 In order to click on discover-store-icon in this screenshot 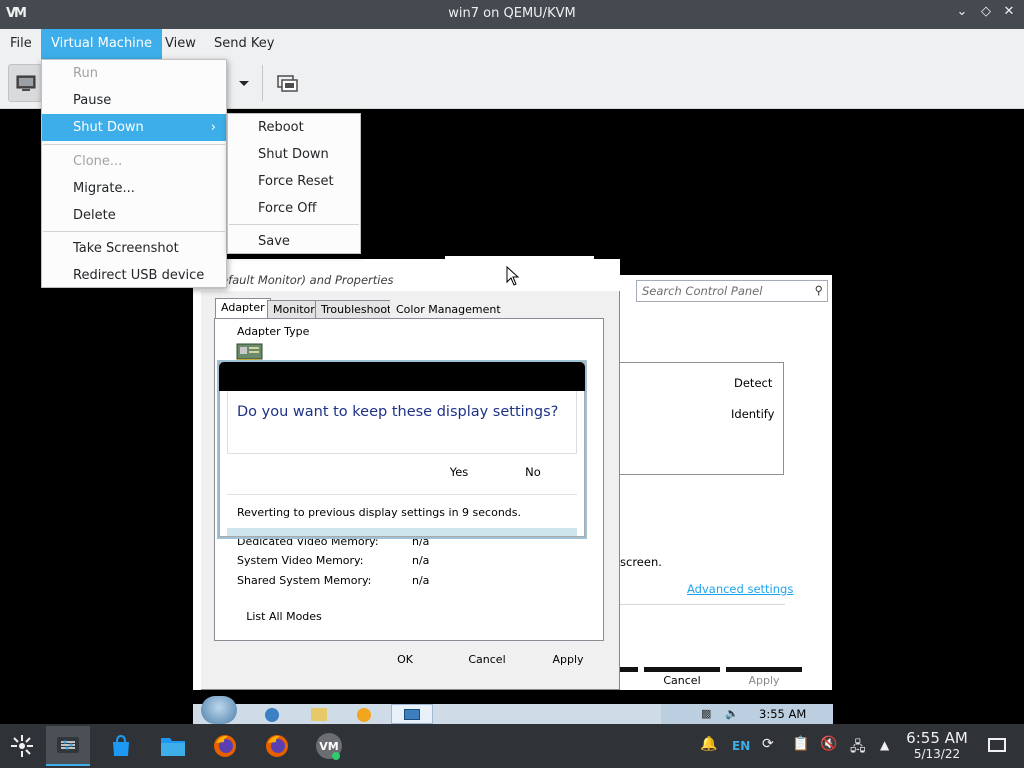, I will do `click(121, 746)`.